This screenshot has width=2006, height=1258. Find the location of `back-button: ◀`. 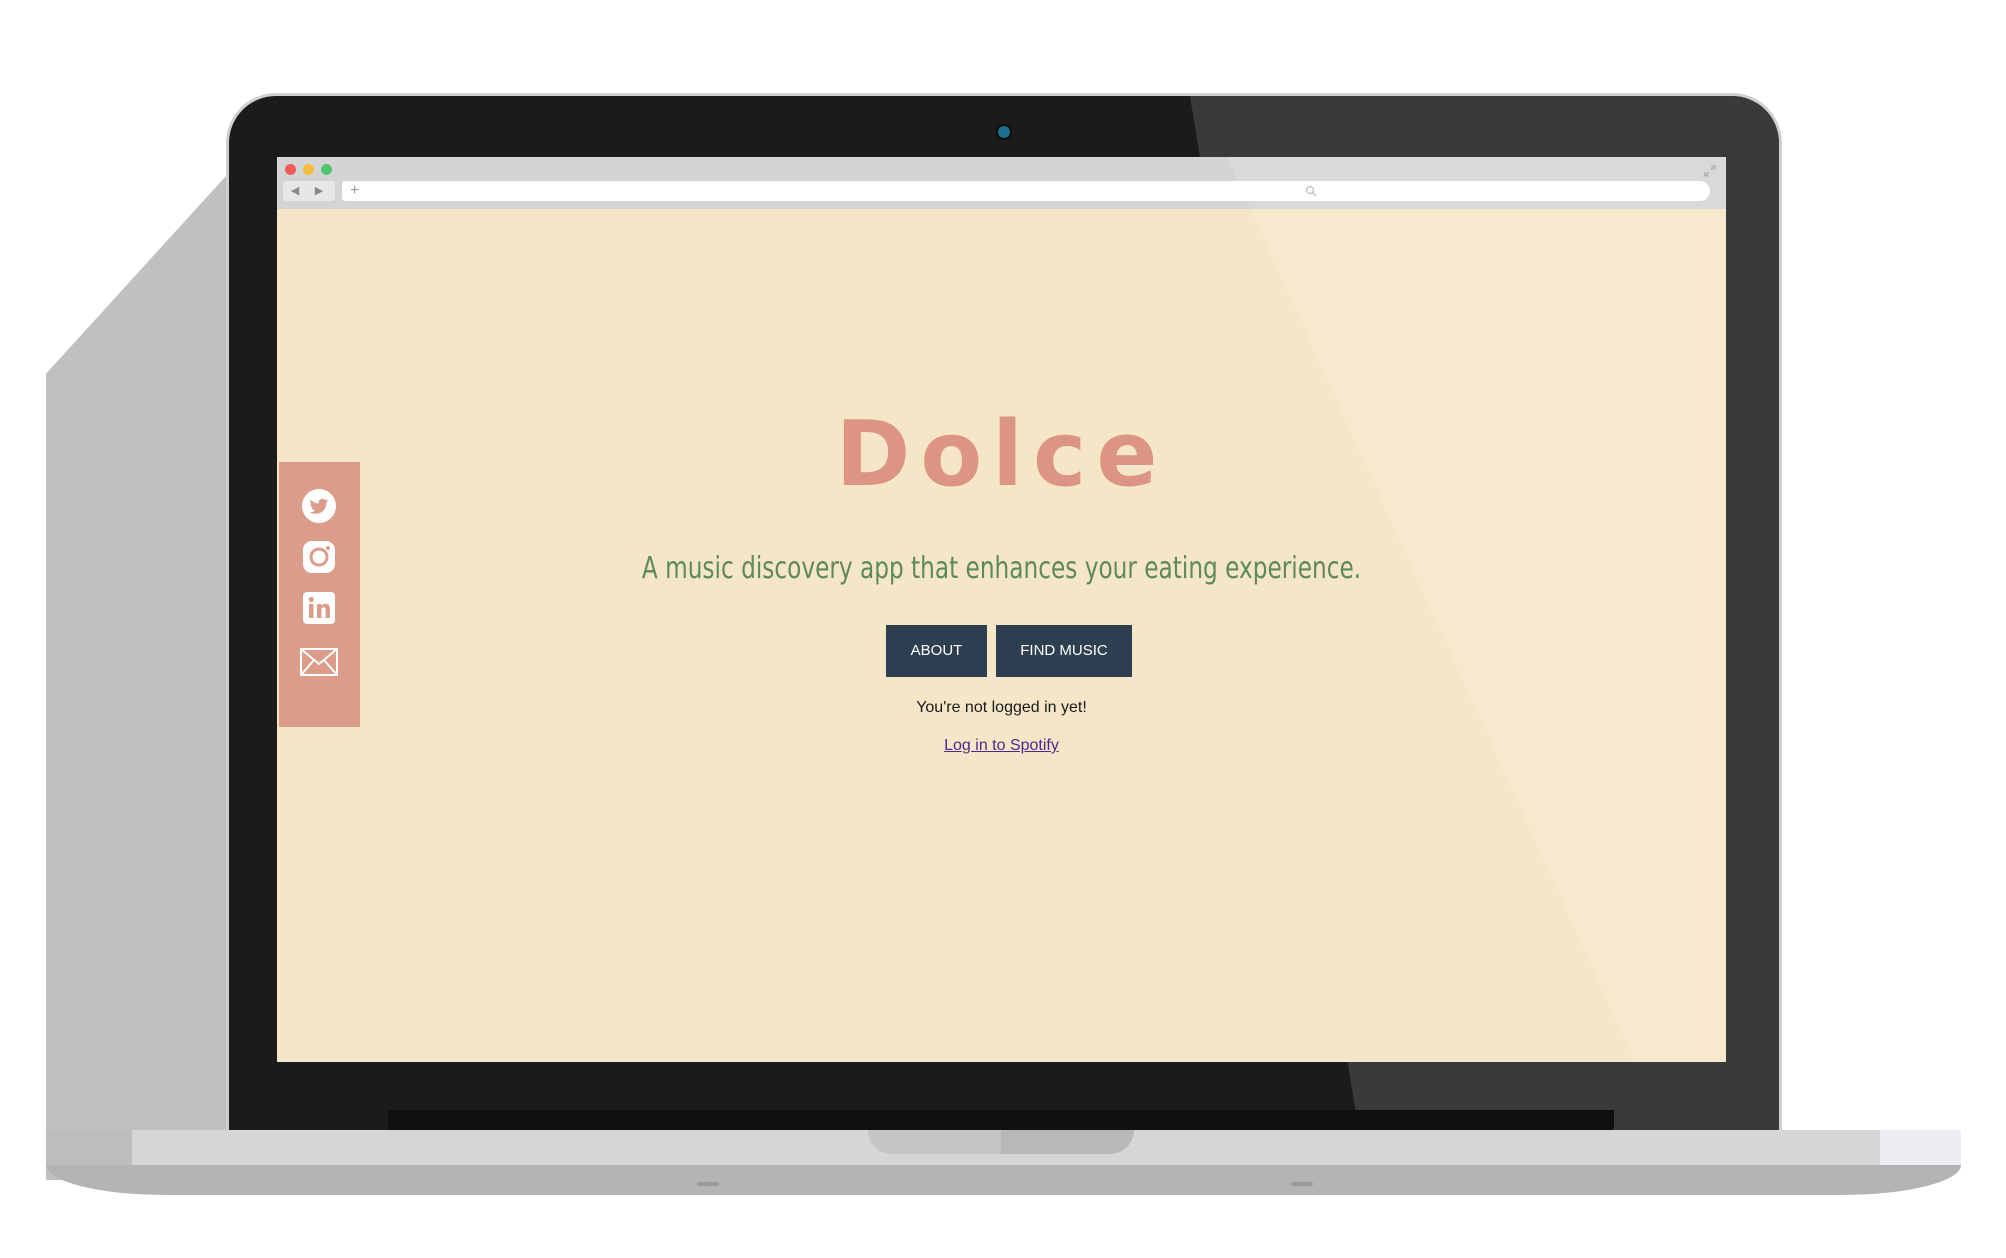

back-button: ◀ is located at coordinates (295, 191).